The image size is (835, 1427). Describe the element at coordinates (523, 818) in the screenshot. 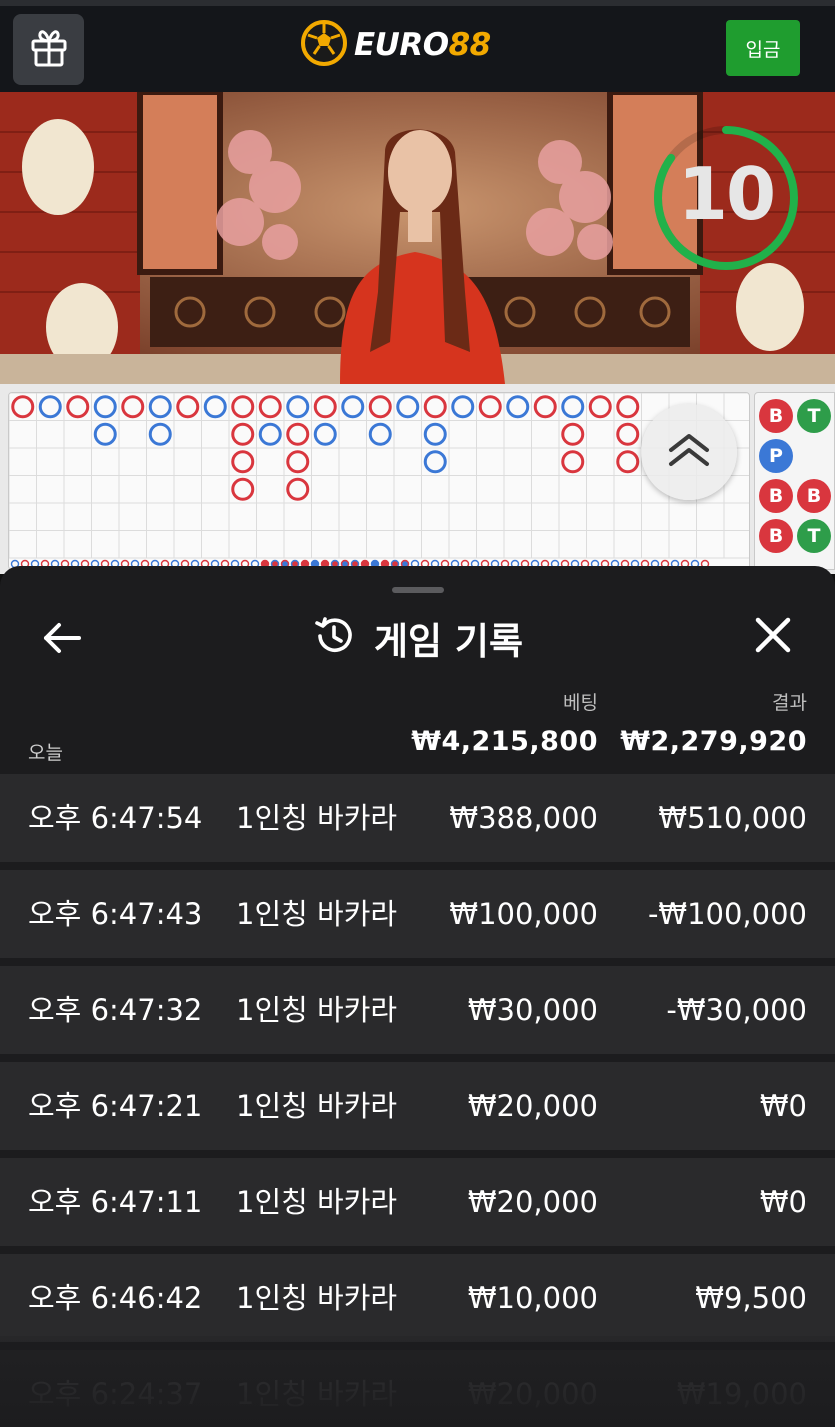

I see `row-bet: ₩388,000` at that location.